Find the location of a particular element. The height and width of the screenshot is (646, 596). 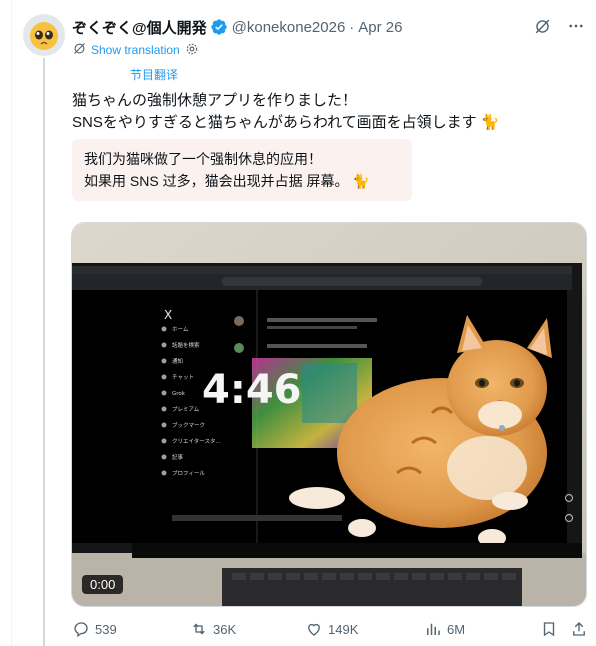

more-options-icon is located at coordinates (576, 26).